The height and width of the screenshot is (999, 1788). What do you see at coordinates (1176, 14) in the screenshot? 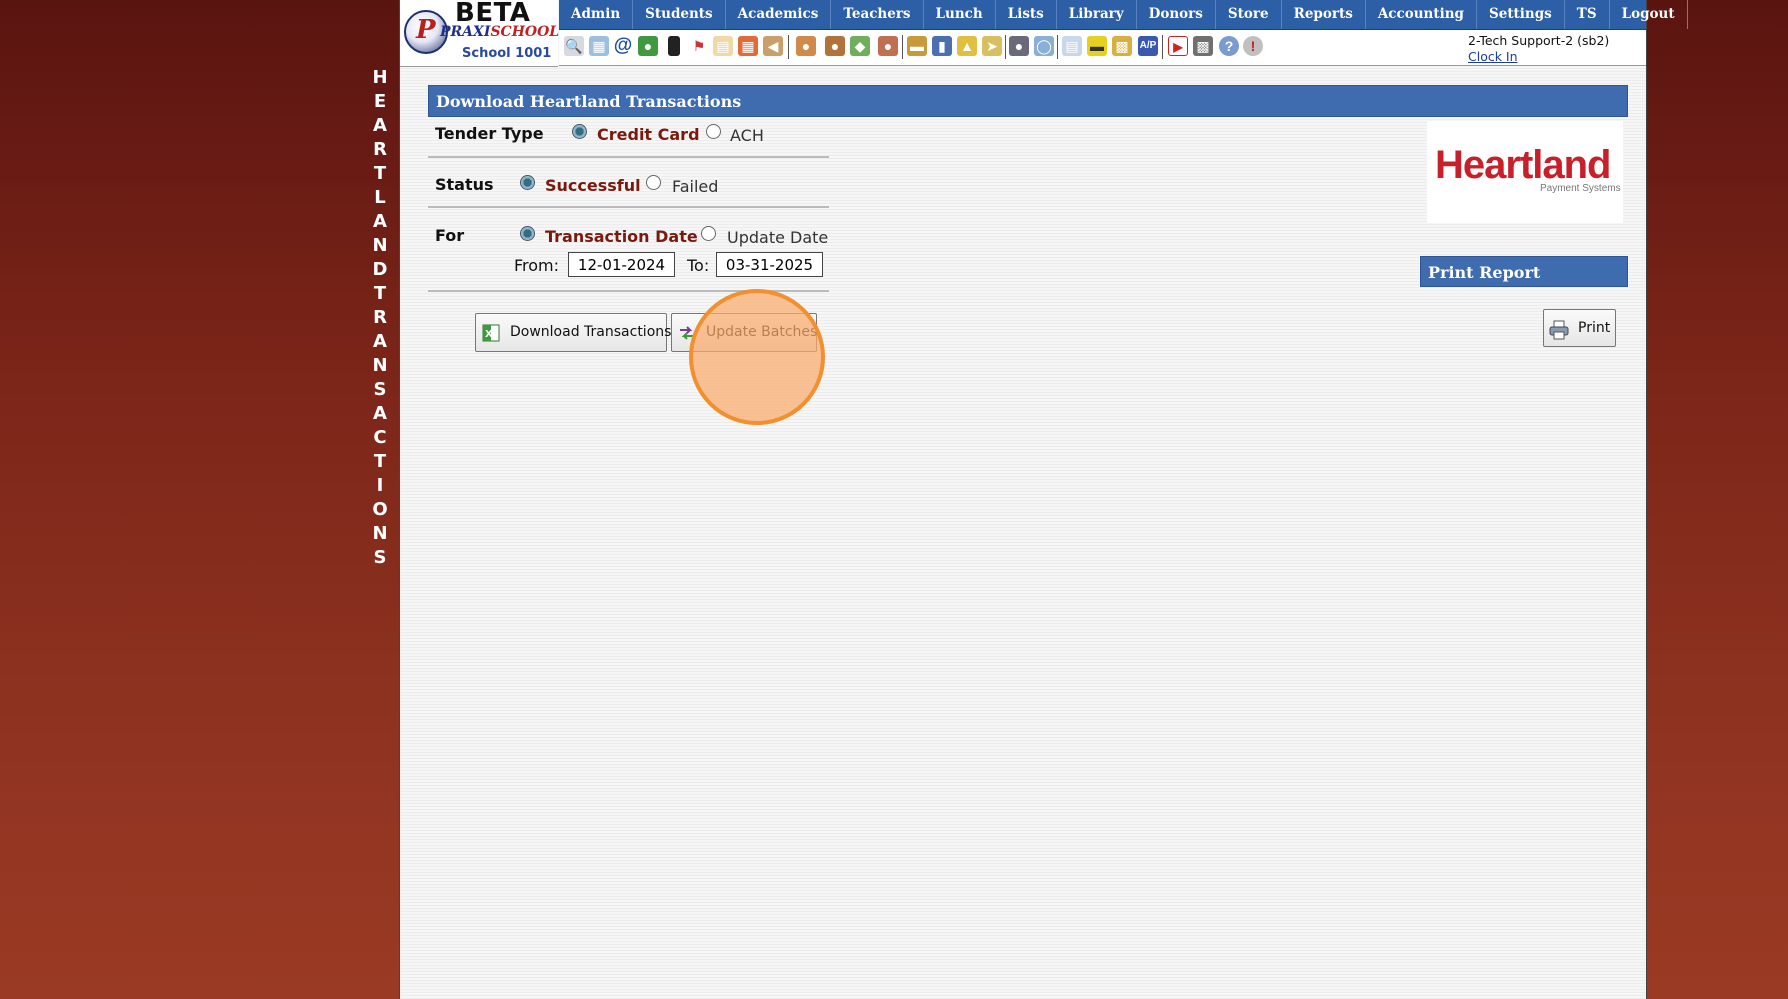
I see `menu-donors: Donors` at bounding box center [1176, 14].